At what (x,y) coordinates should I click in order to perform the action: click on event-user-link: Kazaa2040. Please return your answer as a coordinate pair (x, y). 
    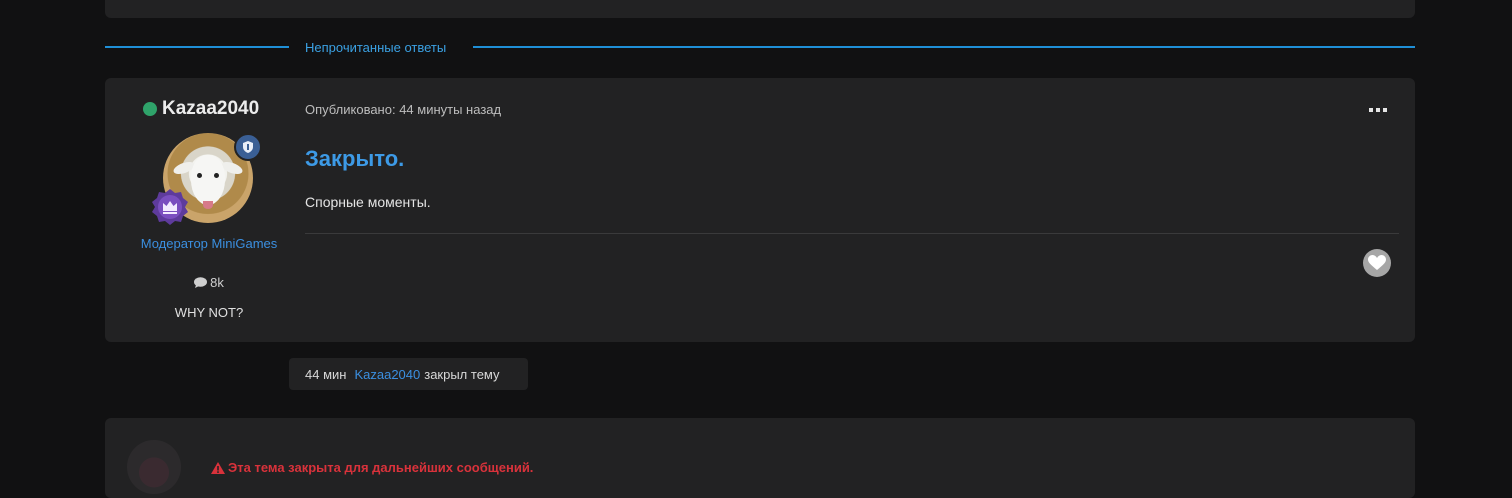
    Looking at the image, I should click on (387, 374).